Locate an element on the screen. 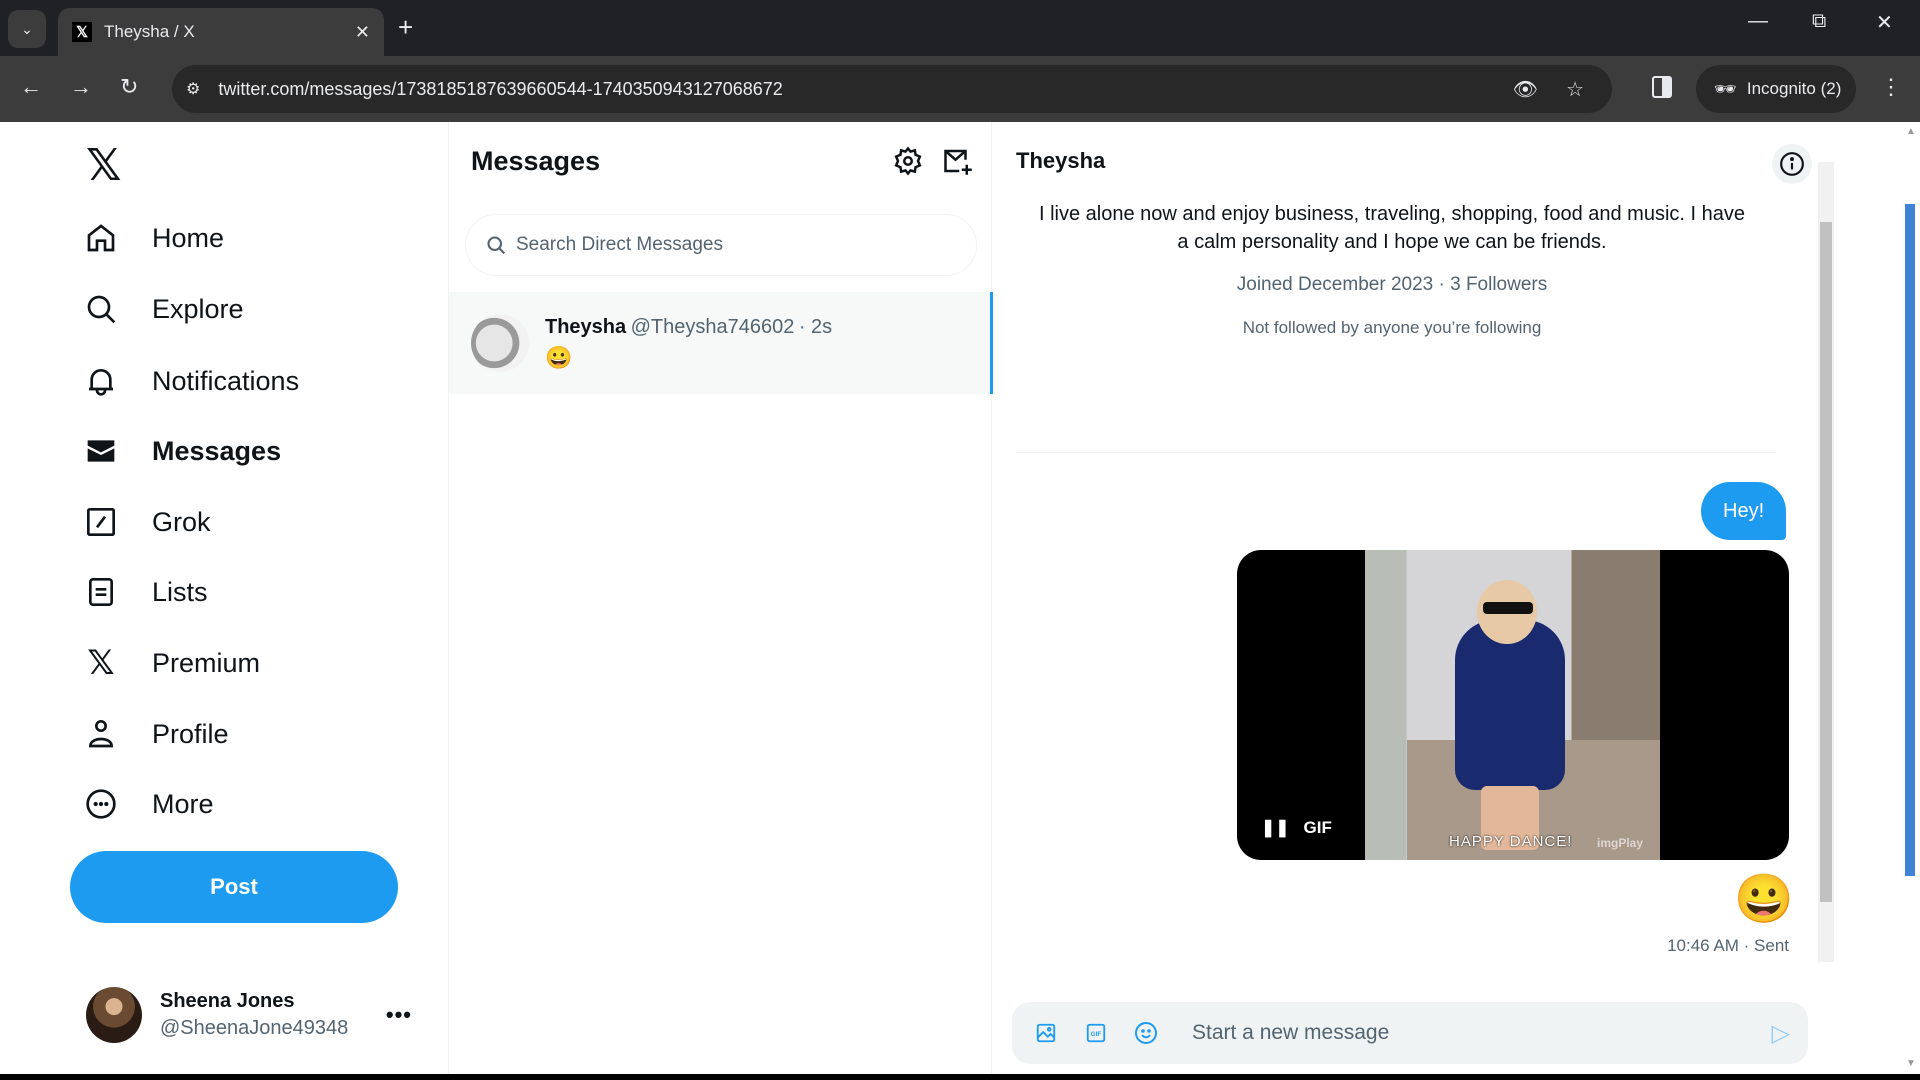  x-logo-icon: 𝕏 is located at coordinates (103, 165).